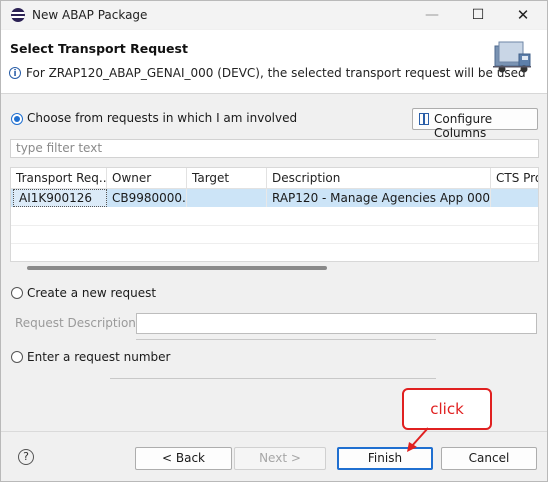  Describe the element at coordinates (523, 15) in the screenshot. I see `close-button: ✕` at that location.